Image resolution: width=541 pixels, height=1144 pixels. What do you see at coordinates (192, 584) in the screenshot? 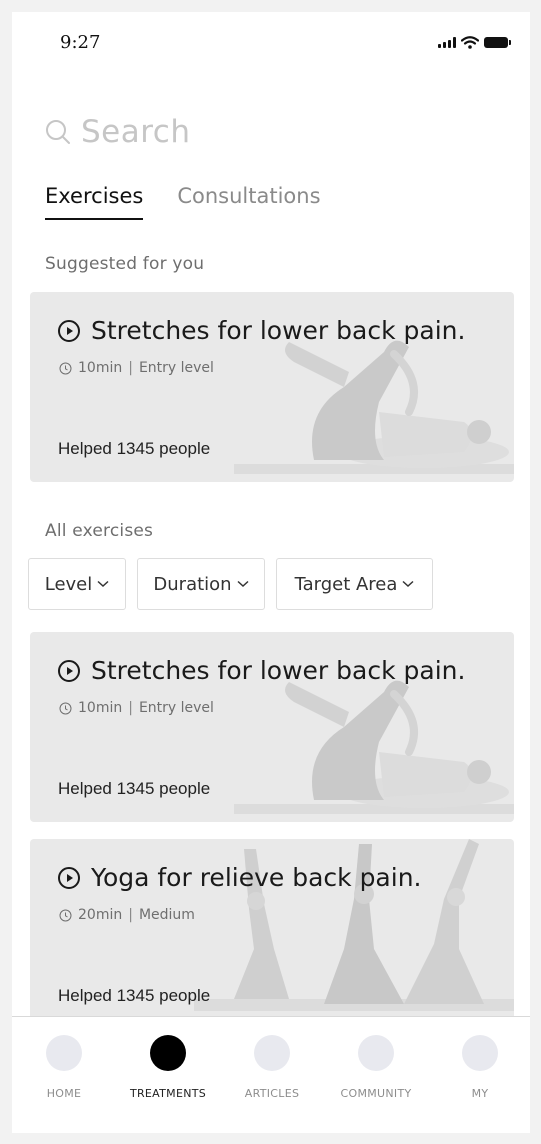
I see `filter-label: Duration` at bounding box center [192, 584].